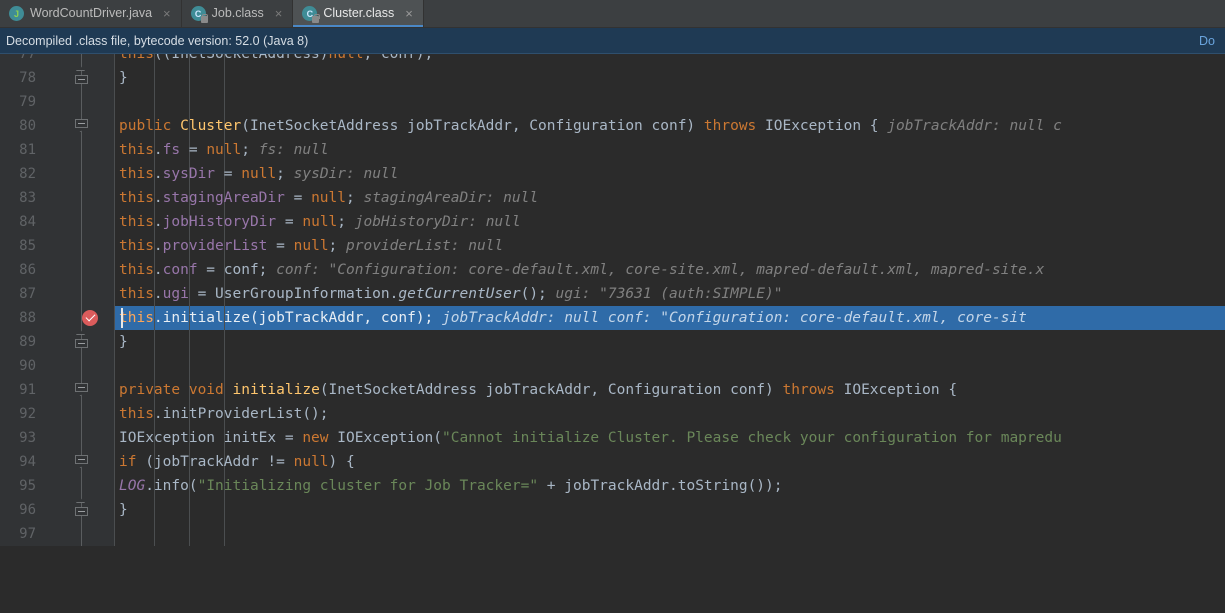  I want to click on code-token: this, so click(136, 270).